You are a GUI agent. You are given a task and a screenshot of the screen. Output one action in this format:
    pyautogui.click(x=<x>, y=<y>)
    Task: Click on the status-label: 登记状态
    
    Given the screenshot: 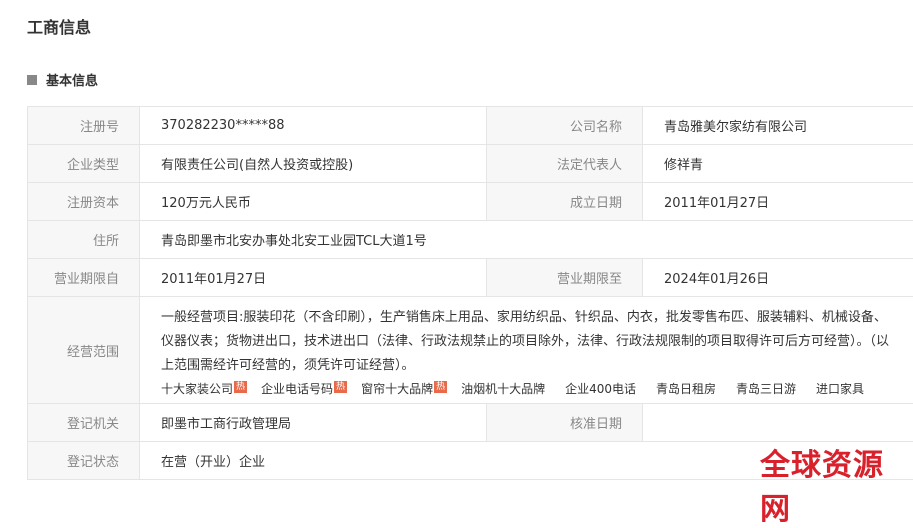 What is the action you would take?
    pyautogui.click(x=84, y=461)
    